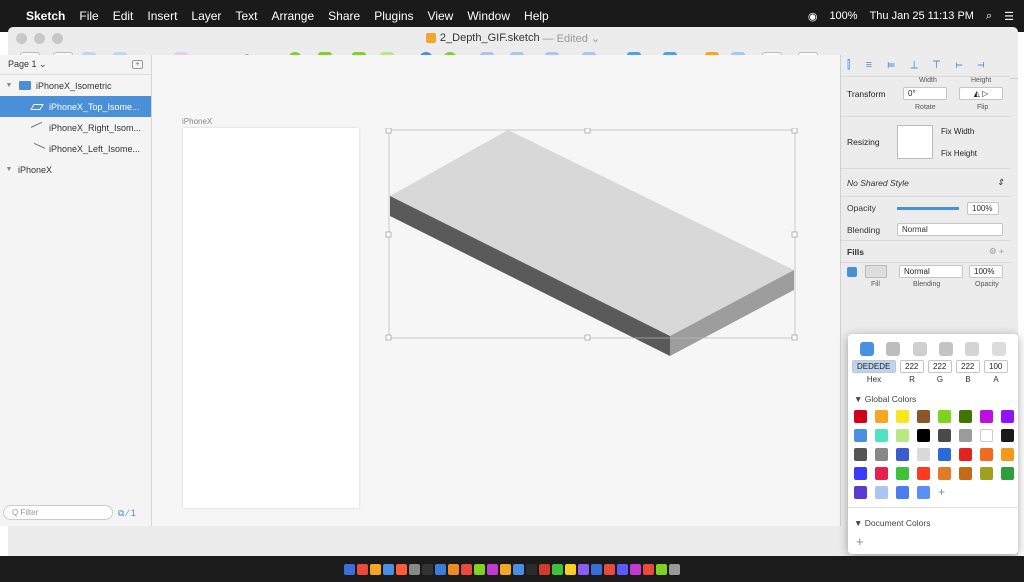 The height and width of the screenshot is (582, 1024). What do you see at coordinates (75, 169) in the screenshot?
I see `layer-artboard-iphonex: ▼ iPhoneX` at bounding box center [75, 169].